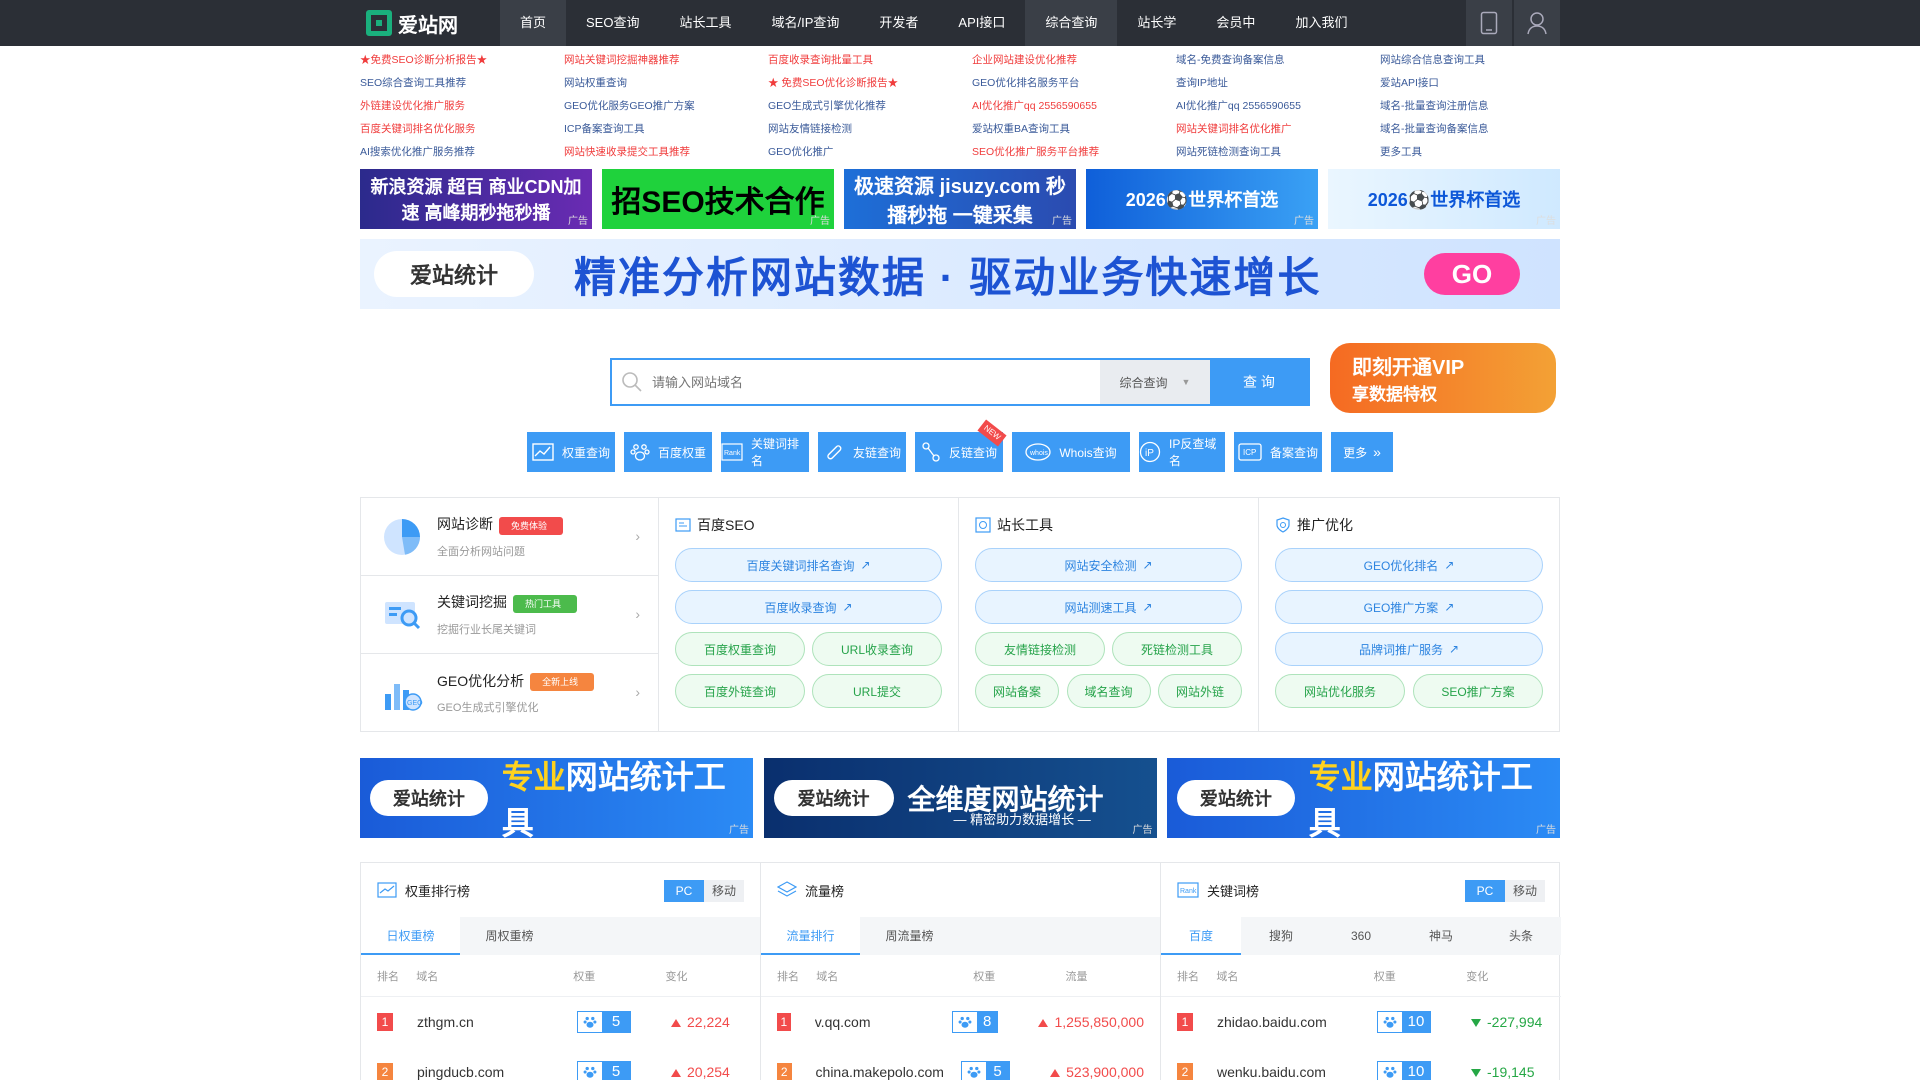 This screenshot has height=1080, width=1920. I want to click on quick-link: 爱站权重BA查询工具, so click(1074, 132).